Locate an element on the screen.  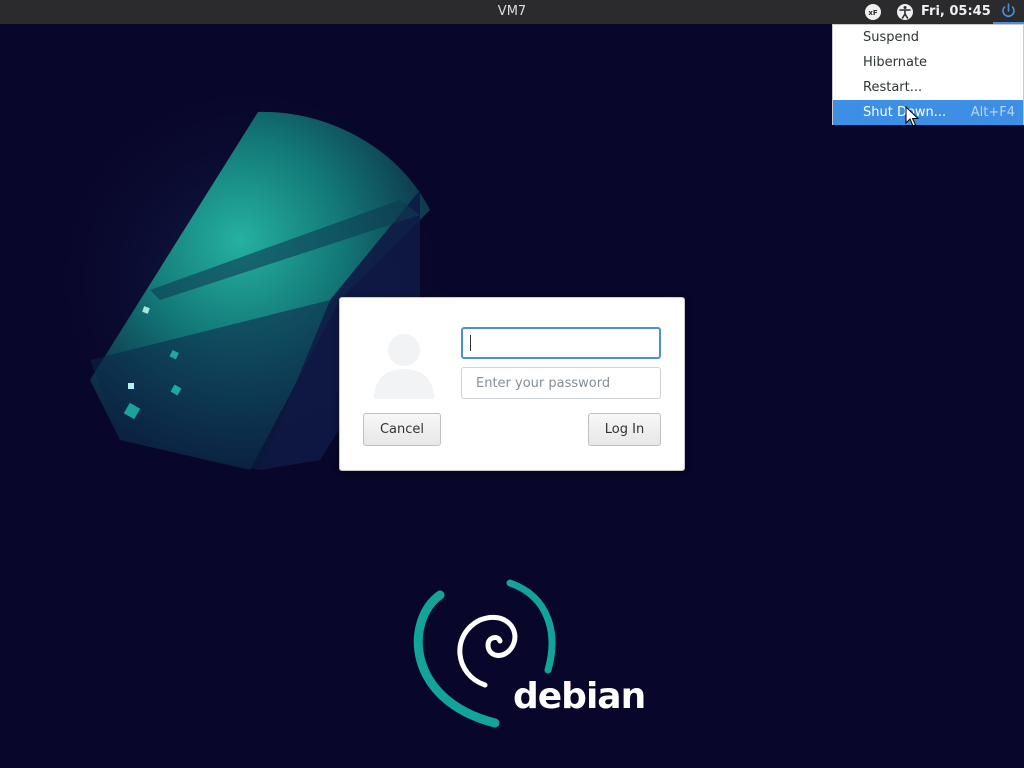
keyboard-layout-icon: xF is located at coordinates (873, 12).